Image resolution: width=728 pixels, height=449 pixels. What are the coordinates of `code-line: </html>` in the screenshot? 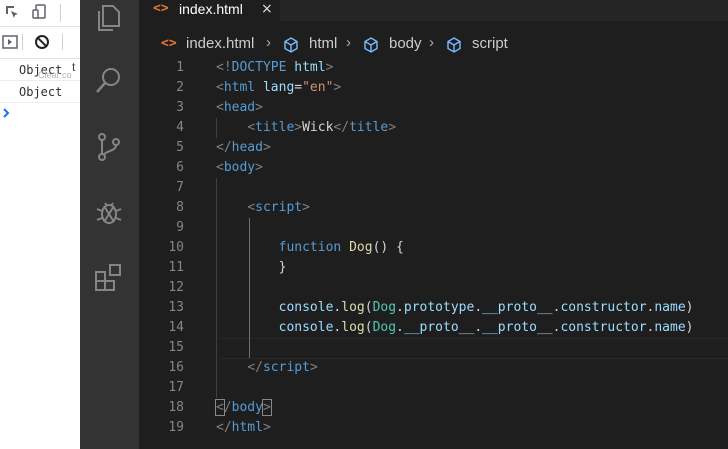 It's located at (243, 428).